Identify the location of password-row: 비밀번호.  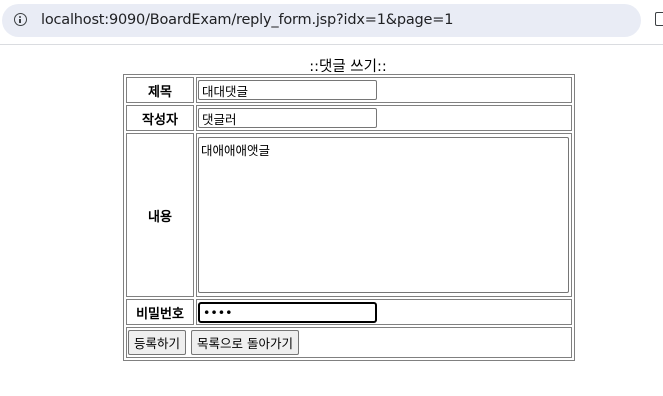
(349, 312).